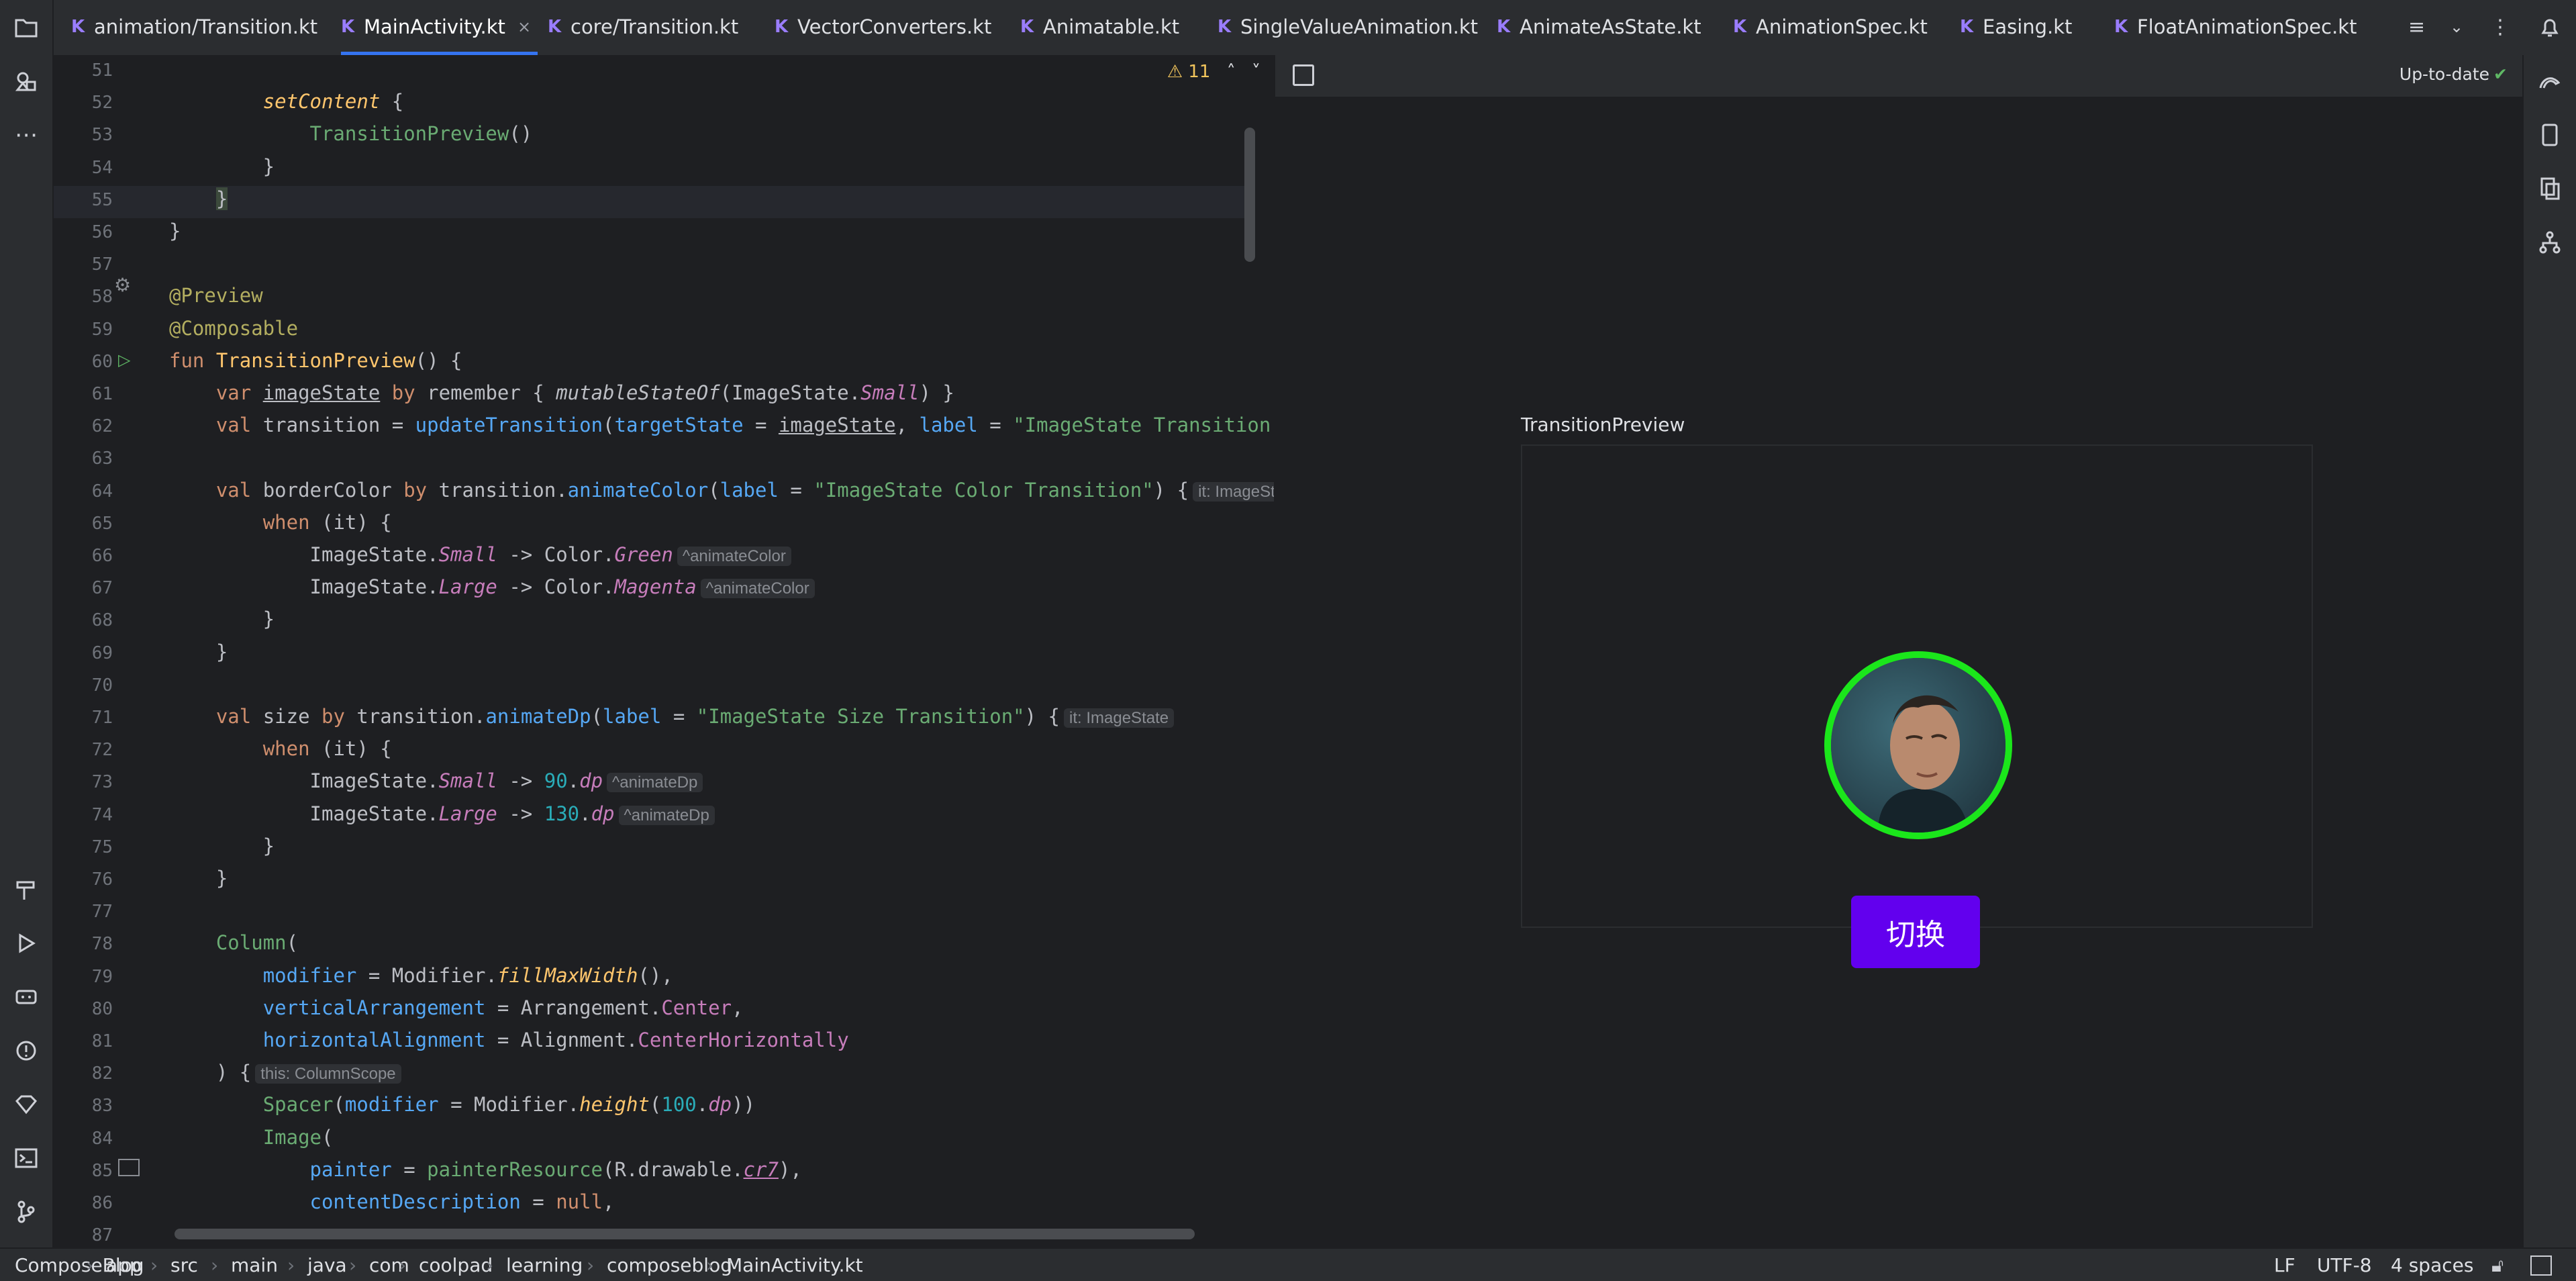 Image resolution: width=2576 pixels, height=1281 pixels. Describe the element at coordinates (124, 1265) in the screenshot. I see `breadcrumb-item: app` at that location.